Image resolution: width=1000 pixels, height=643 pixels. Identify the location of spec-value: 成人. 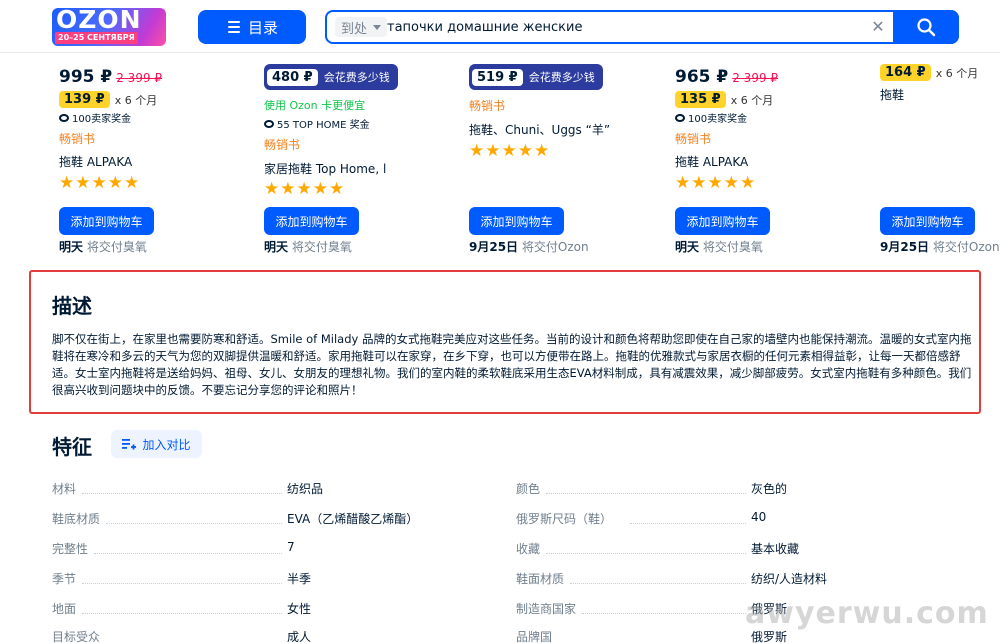
(299, 636).